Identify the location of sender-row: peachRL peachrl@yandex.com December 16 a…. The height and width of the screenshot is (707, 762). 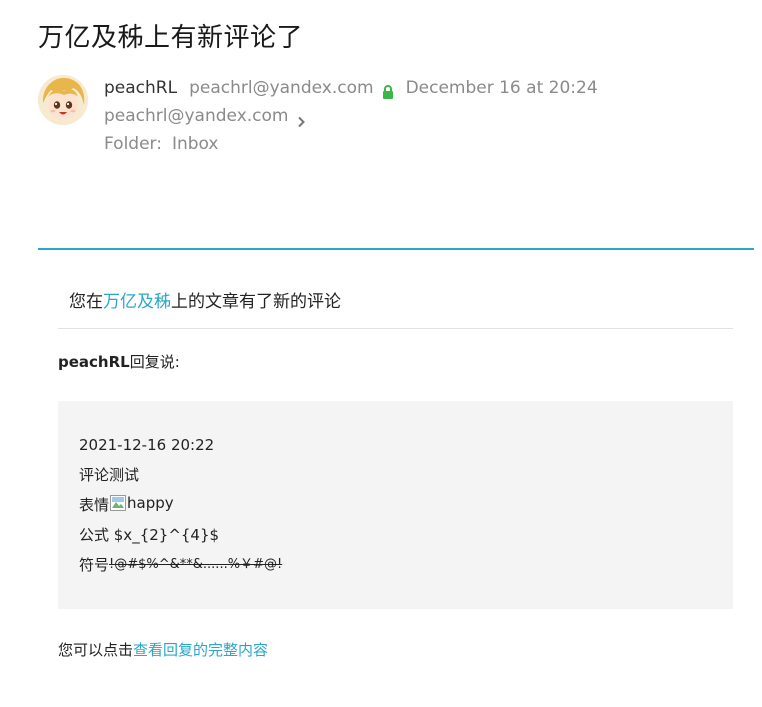
(351, 88).